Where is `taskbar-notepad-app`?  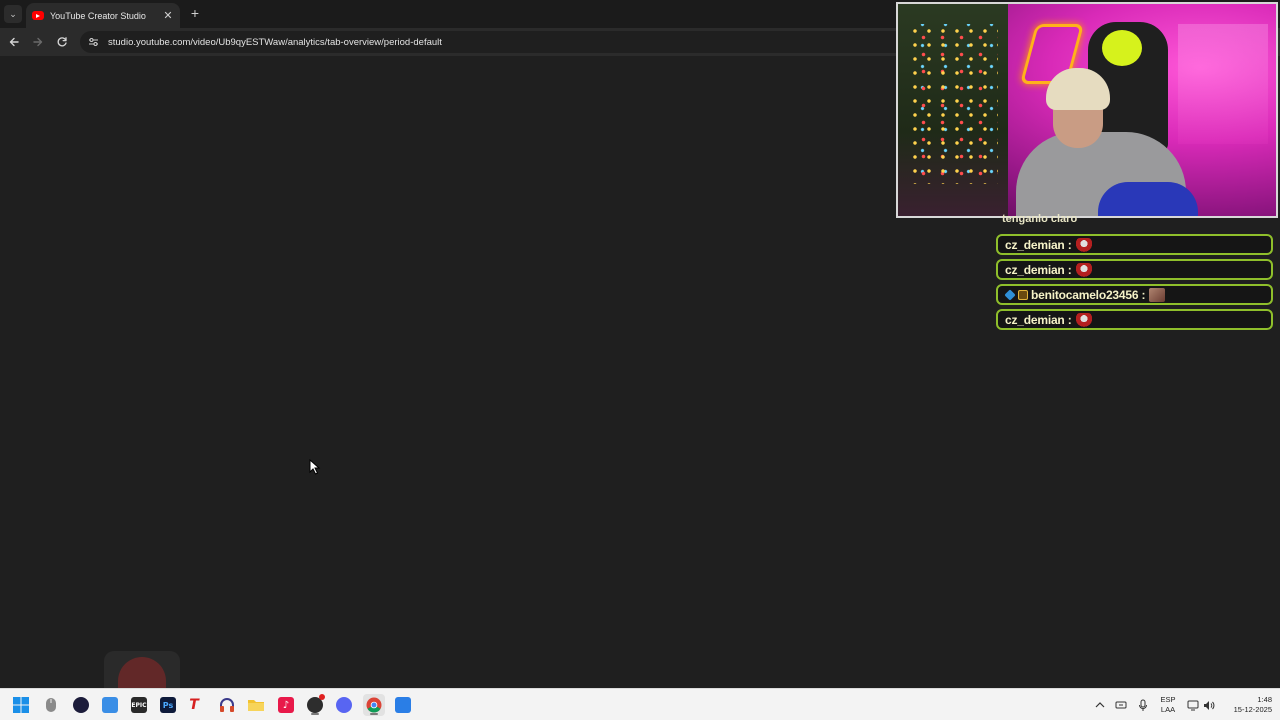 taskbar-notepad-app is located at coordinates (110, 705).